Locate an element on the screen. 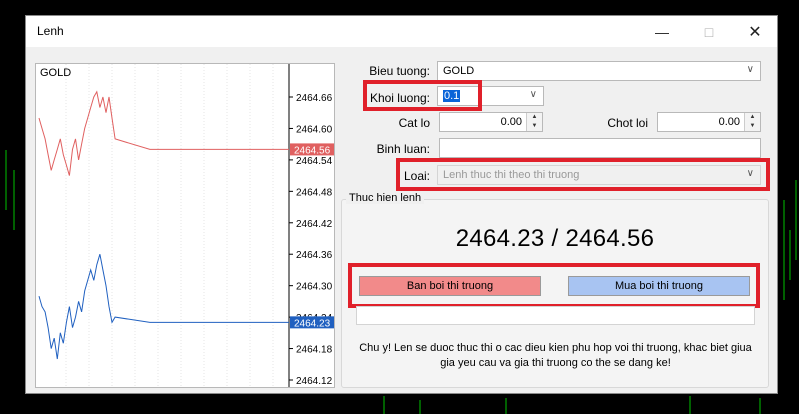 The width and height of the screenshot is (799, 414). ask-series-line is located at coordinates (163, 307).